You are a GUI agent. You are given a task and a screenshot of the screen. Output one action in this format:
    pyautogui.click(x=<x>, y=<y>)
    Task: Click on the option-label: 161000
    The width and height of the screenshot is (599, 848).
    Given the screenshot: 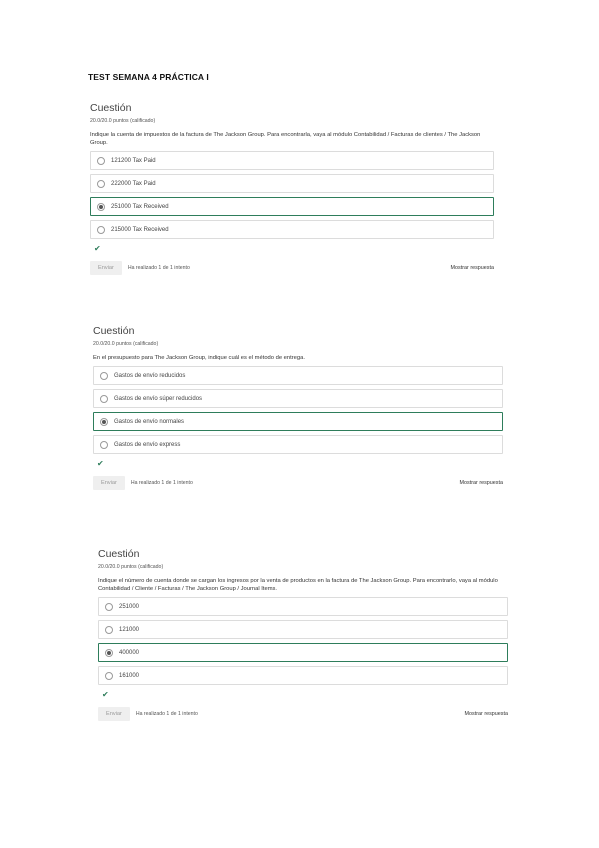 What is the action you would take?
    pyautogui.click(x=129, y=675)
    